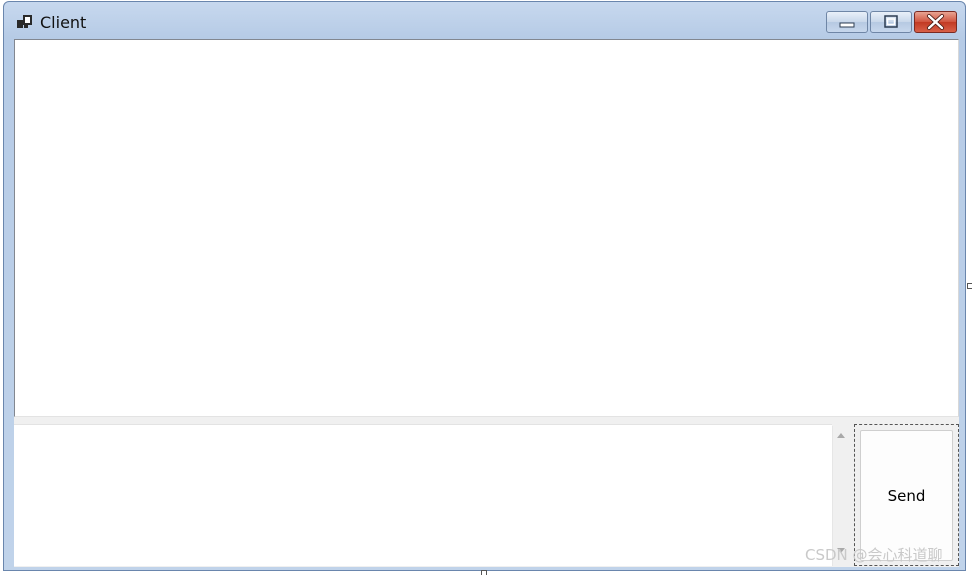 The height and width of the screenshot is (575, 973). I want to click on maximize-icon, so click(891, 21).